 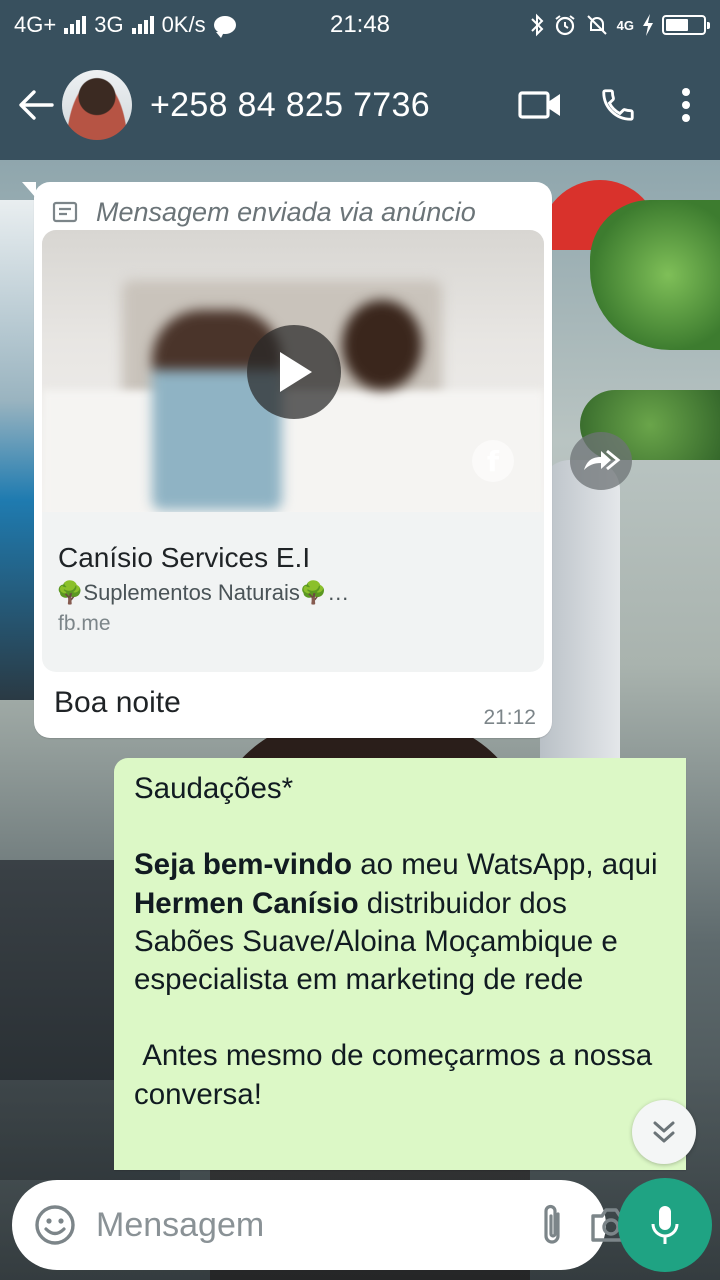 I want to click on ad-label-text: Mensagem enviada via anúncio, so click(x=286, y=211).